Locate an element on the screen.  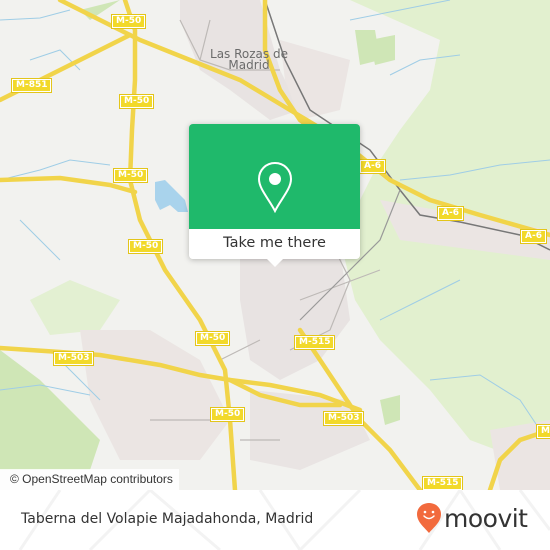
moovit-logo: moovit is located at coordinates (472, 518).